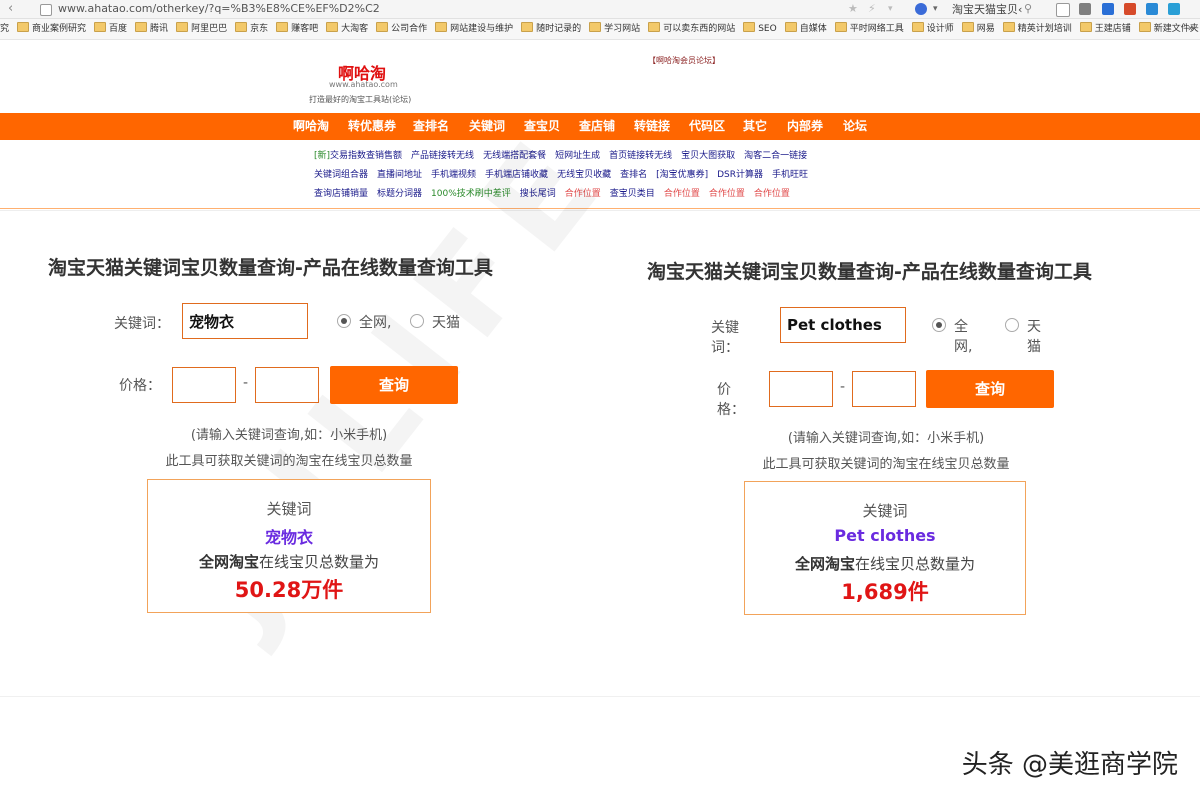 Image resolution: width=1200 pixels, height=800 pixels. I want to click on star-icon: ★, so click(853, 9).